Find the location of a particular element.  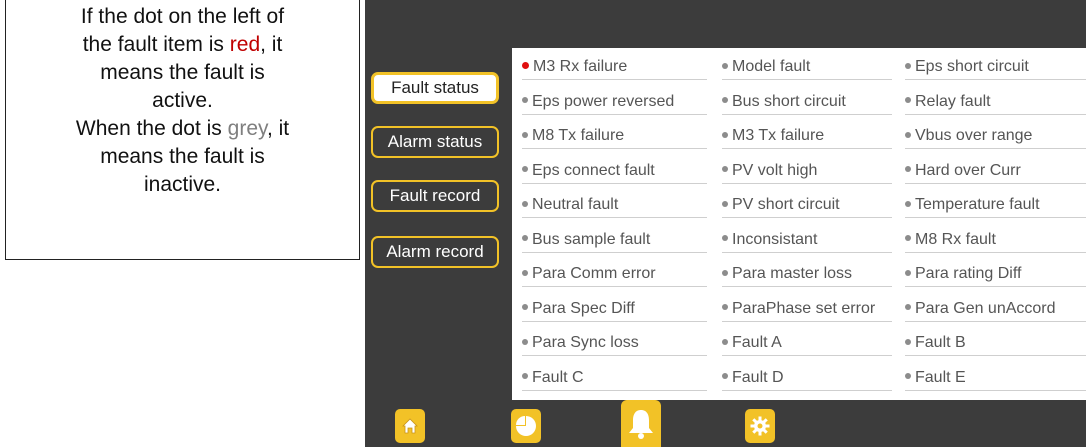

fault-item: Eps power reversed is located at coordinates (614, 103).